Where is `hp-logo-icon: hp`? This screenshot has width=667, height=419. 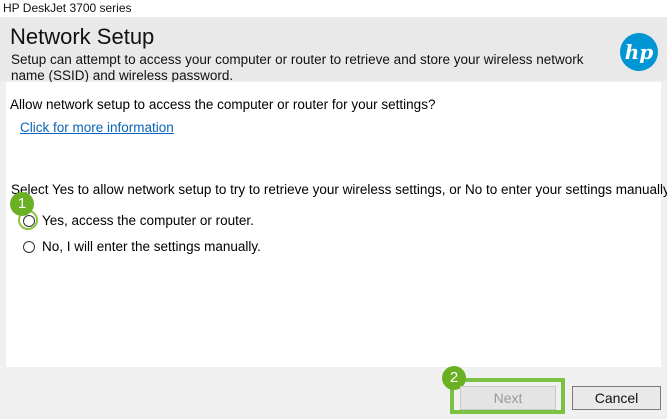
hp-logo-icon: hp is located at coordinates (639, 52).